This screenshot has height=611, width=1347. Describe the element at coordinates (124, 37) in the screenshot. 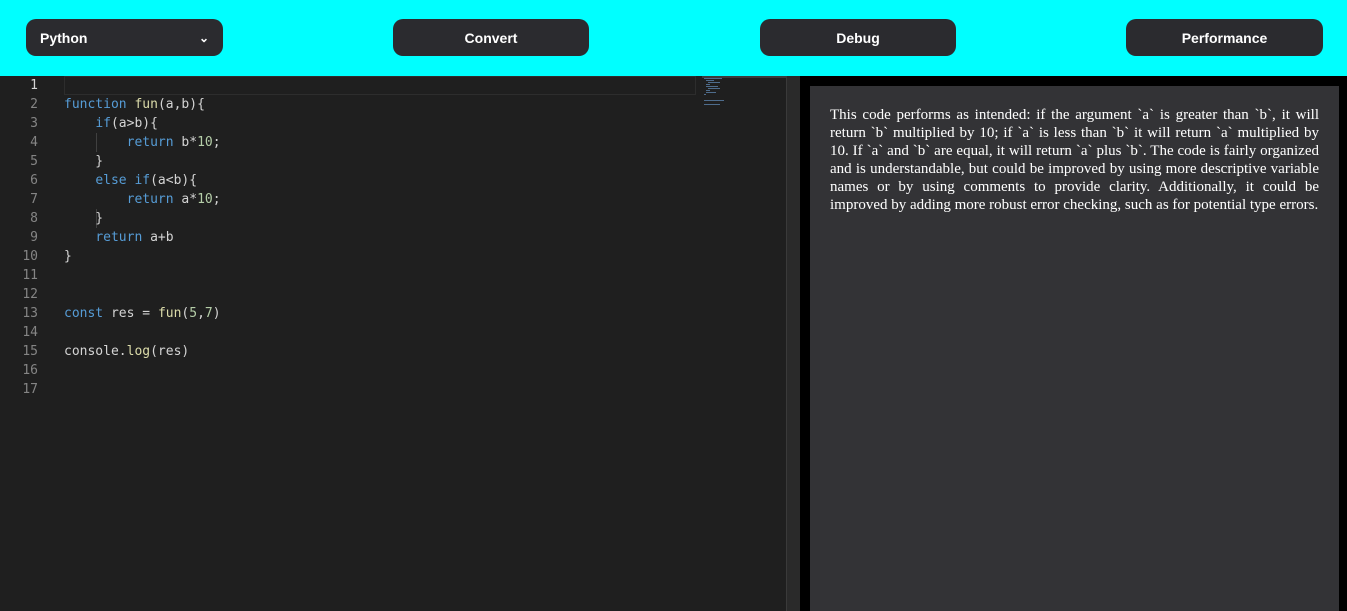

I see `language-select: Python ⌄` at that location.